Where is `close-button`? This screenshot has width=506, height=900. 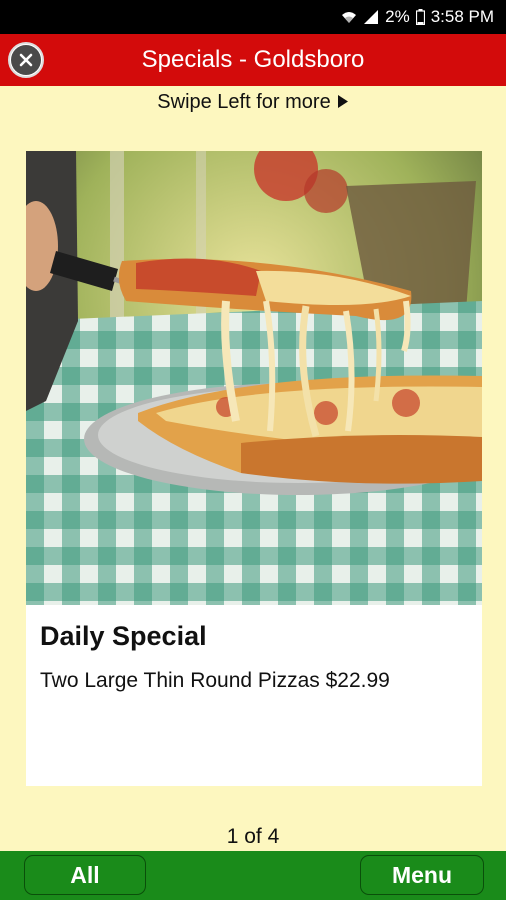
close-button is located at coordinates (26, 60).